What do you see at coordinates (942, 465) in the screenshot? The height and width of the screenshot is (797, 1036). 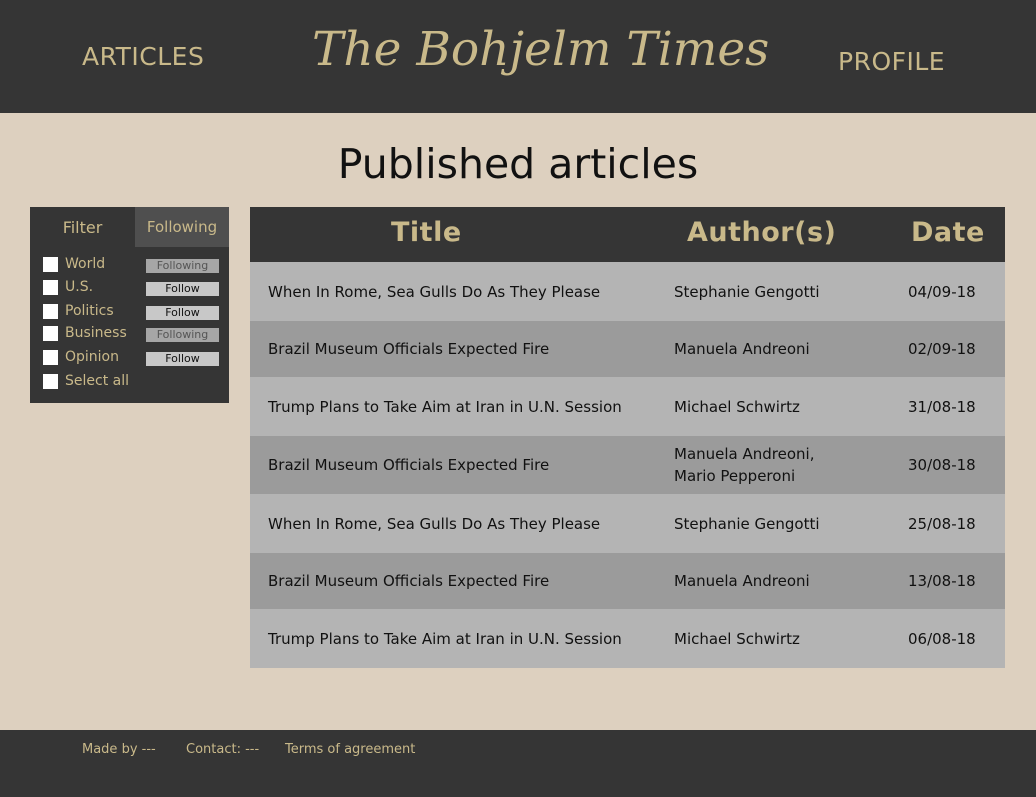 I see `article-date: 30/08-18` at bounding box center [942, 465].